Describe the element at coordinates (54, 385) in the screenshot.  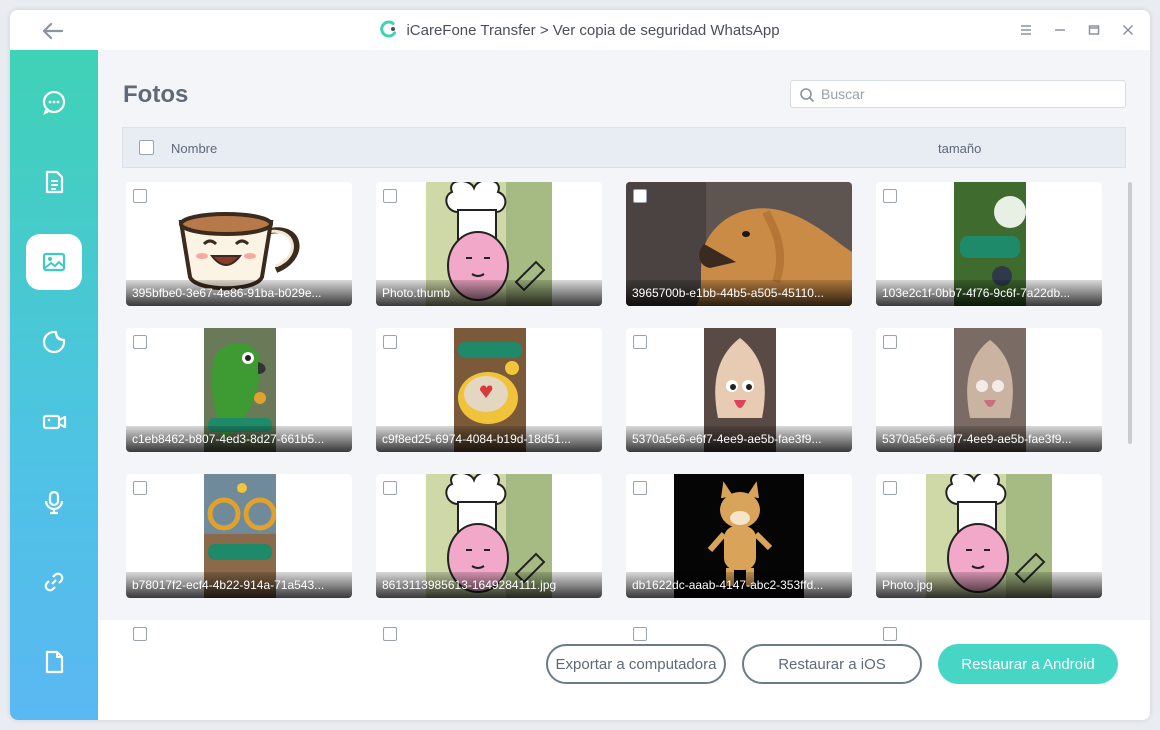
I see `sidebar` at that location.